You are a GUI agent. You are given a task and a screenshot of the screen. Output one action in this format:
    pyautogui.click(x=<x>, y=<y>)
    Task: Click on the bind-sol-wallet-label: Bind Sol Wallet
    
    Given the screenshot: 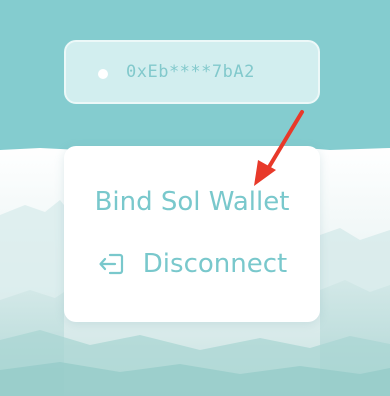 What is the action you would take?
    pyautogui.click(x=192, y=202)
    